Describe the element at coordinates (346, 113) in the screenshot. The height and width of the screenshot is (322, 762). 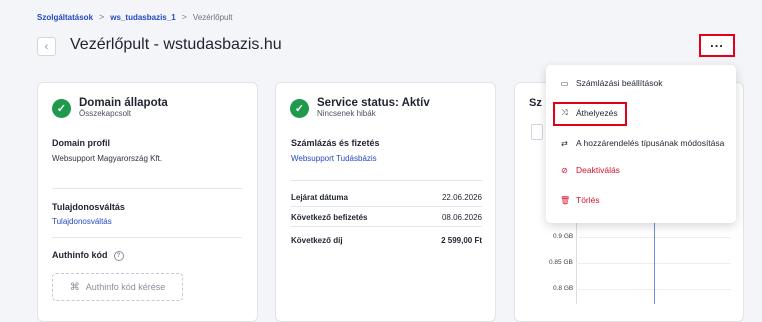
I see `service-status-subtitle: Nincsenek hibák` at that location.